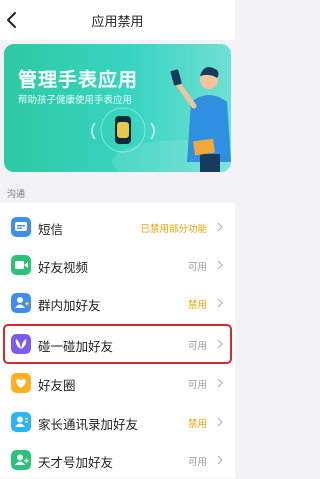 This screenshot has width=320, height=479. I want to click on list-item: 天才号加好友 可用, so click(117, 460).